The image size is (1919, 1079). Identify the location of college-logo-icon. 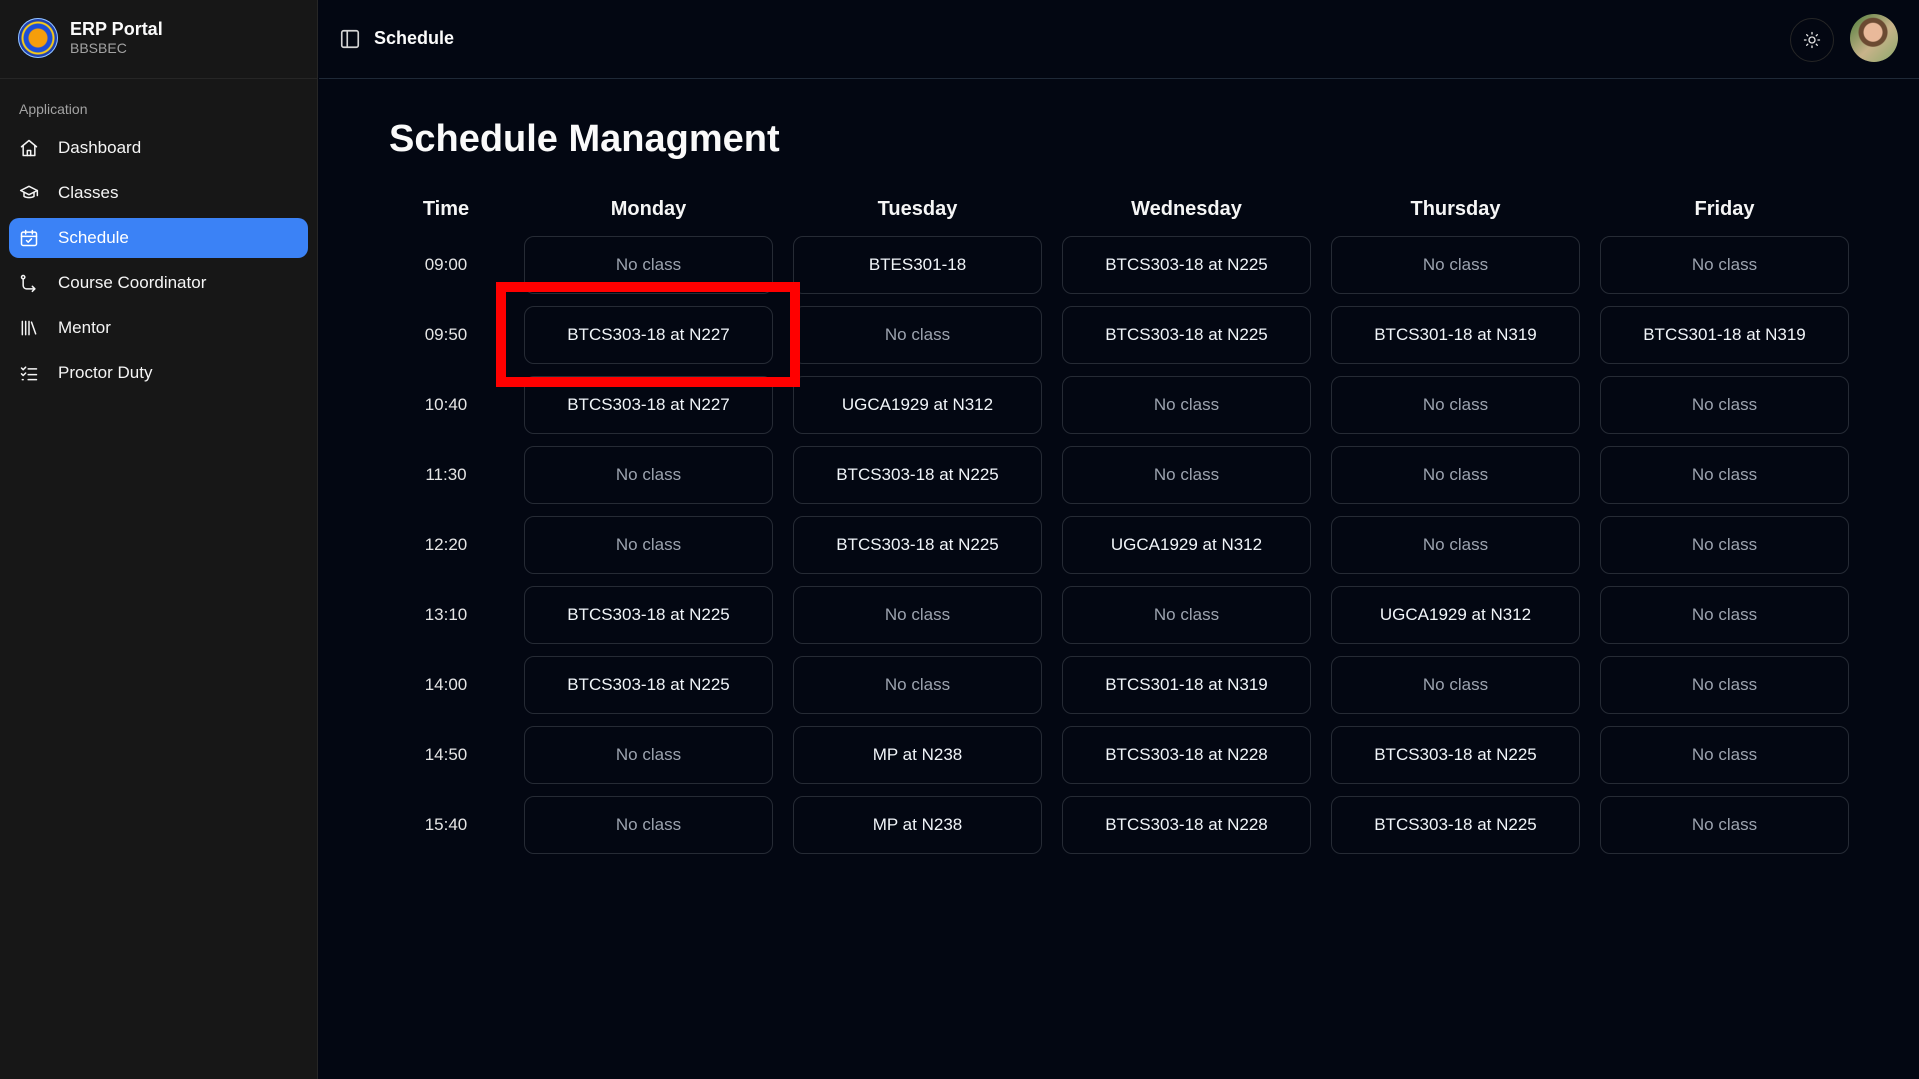
(38, 38).